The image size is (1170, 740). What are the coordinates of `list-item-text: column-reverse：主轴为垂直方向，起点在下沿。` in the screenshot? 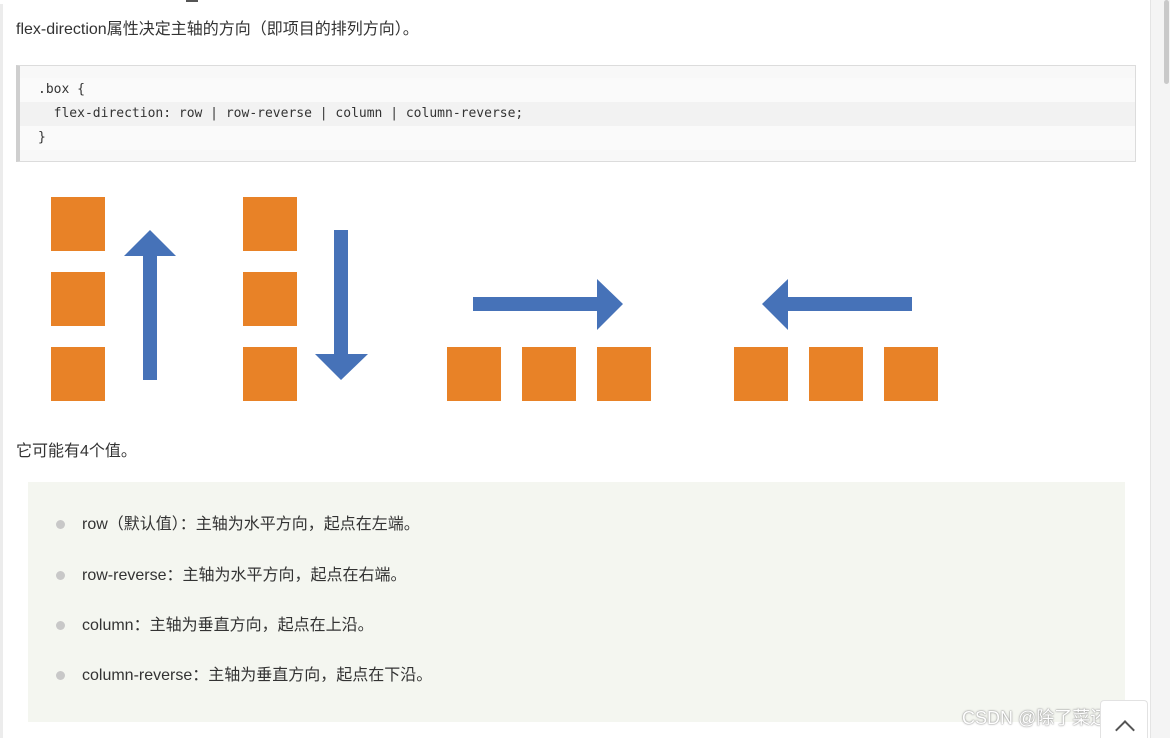 It's located at (257, 675).